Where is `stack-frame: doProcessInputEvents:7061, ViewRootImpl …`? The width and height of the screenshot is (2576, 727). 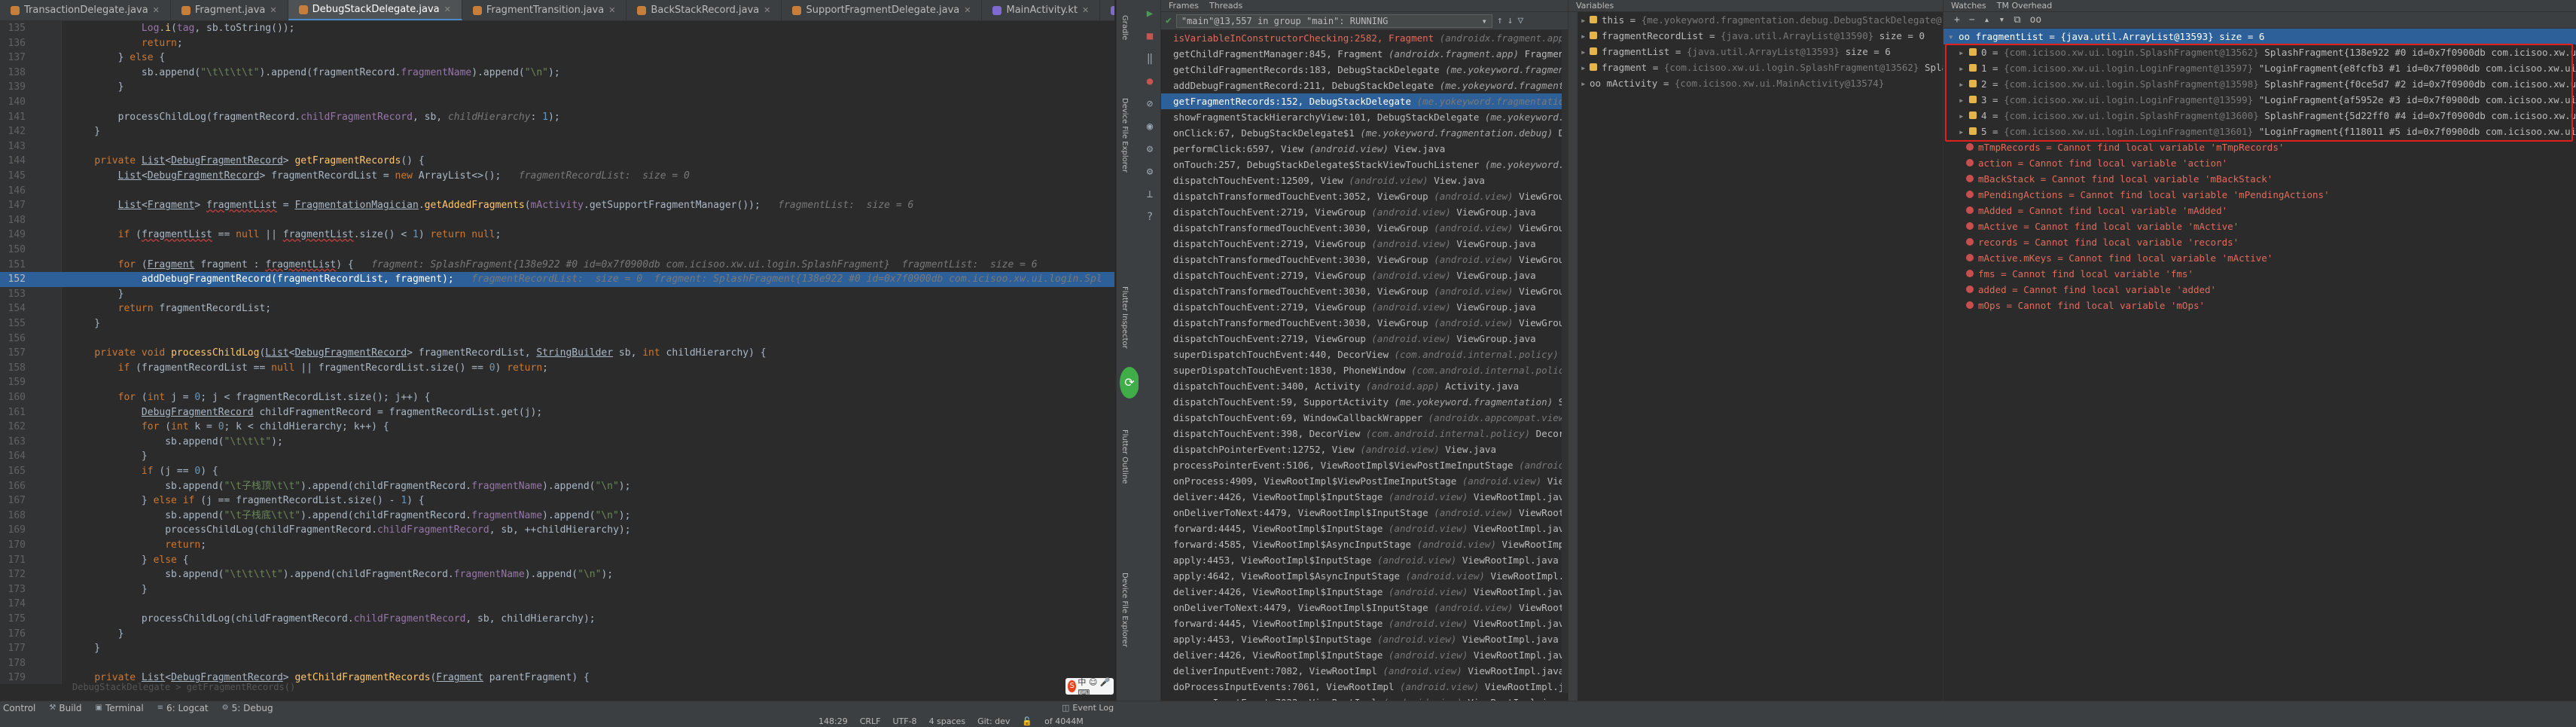 stack-frame: doProcessInputEvents:7061, ViewRootImpl … is located at coordinates (1364, 687).